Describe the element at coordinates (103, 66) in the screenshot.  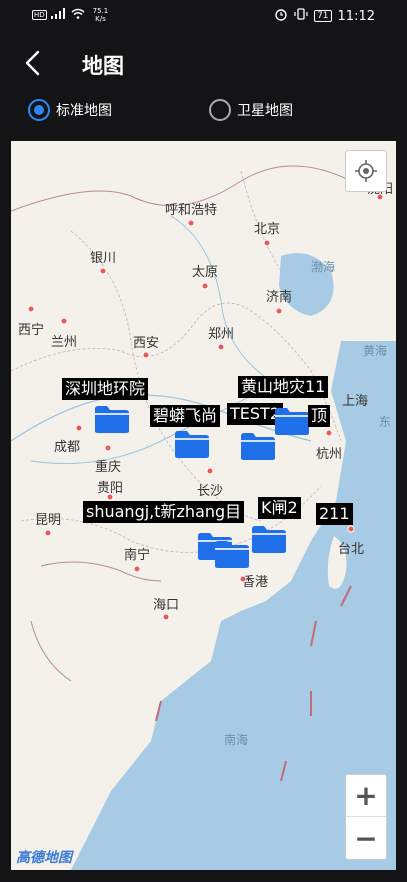
I see `page-title: 地图` at that location.